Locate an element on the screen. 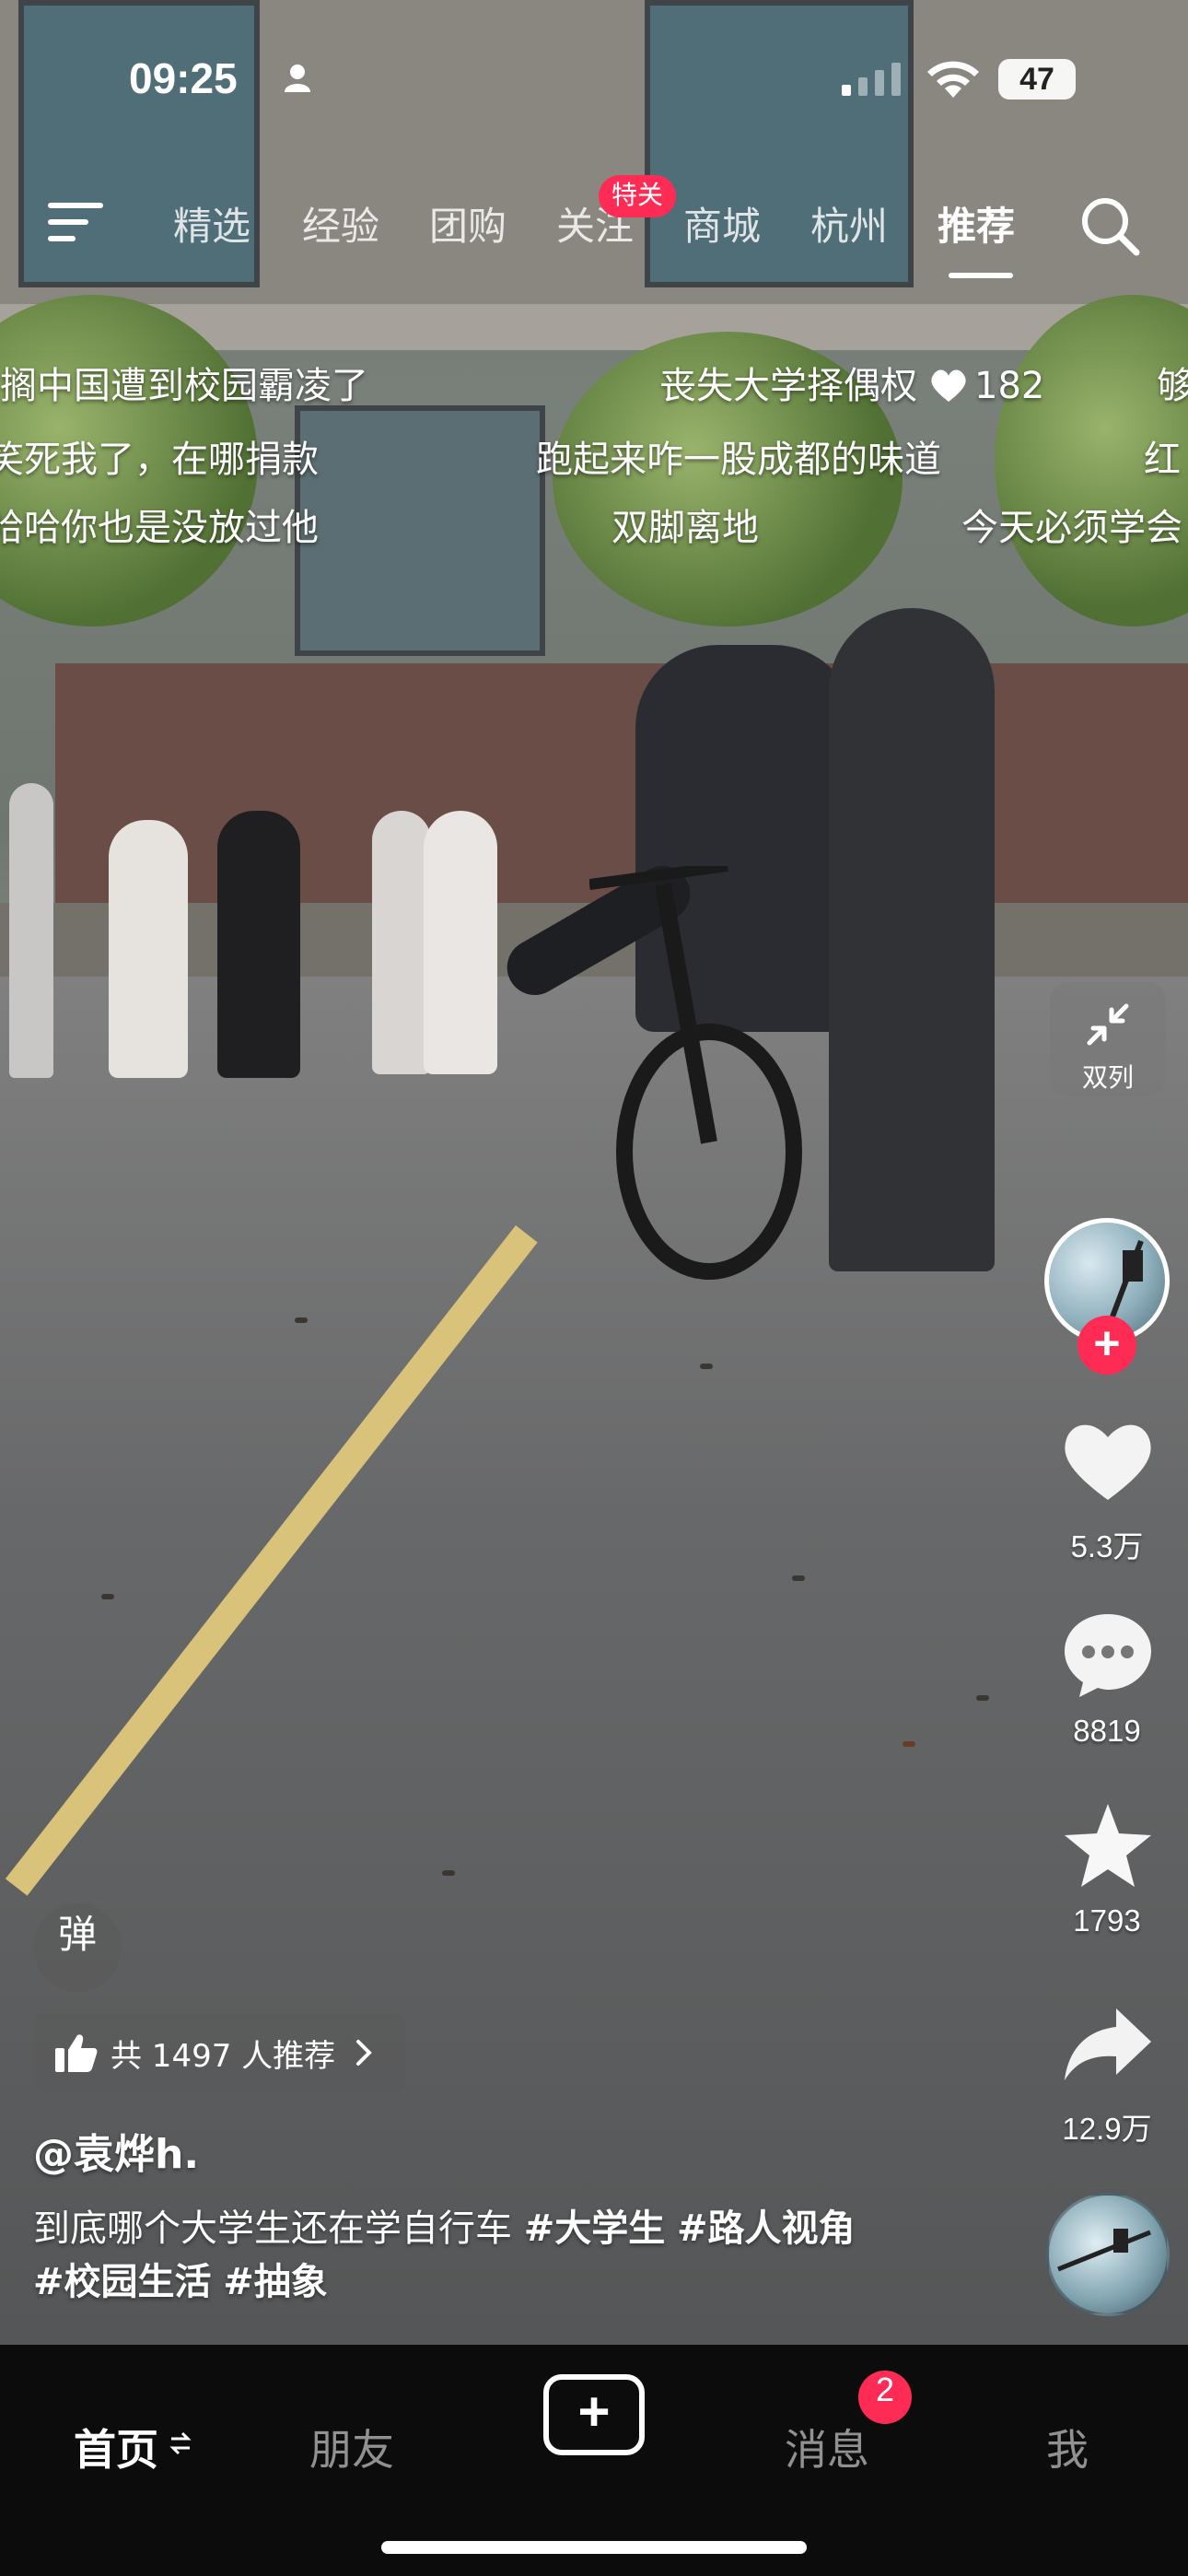  hashtag-link: #抽象 is located at coordinates (275, 2282).